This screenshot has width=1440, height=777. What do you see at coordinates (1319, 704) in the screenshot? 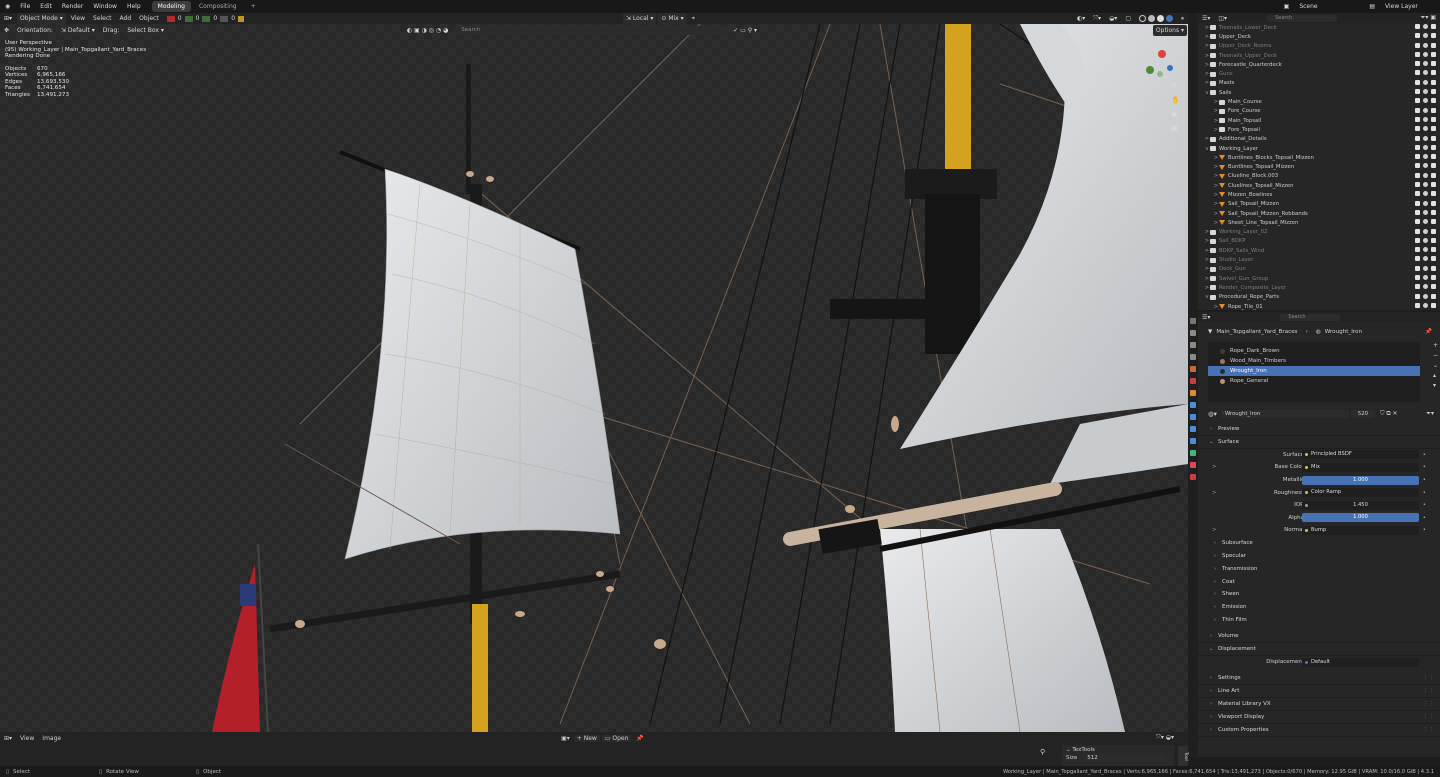
I see `panel: › Material Library VX ⋮⋮` at bounding box center [1319, 704].